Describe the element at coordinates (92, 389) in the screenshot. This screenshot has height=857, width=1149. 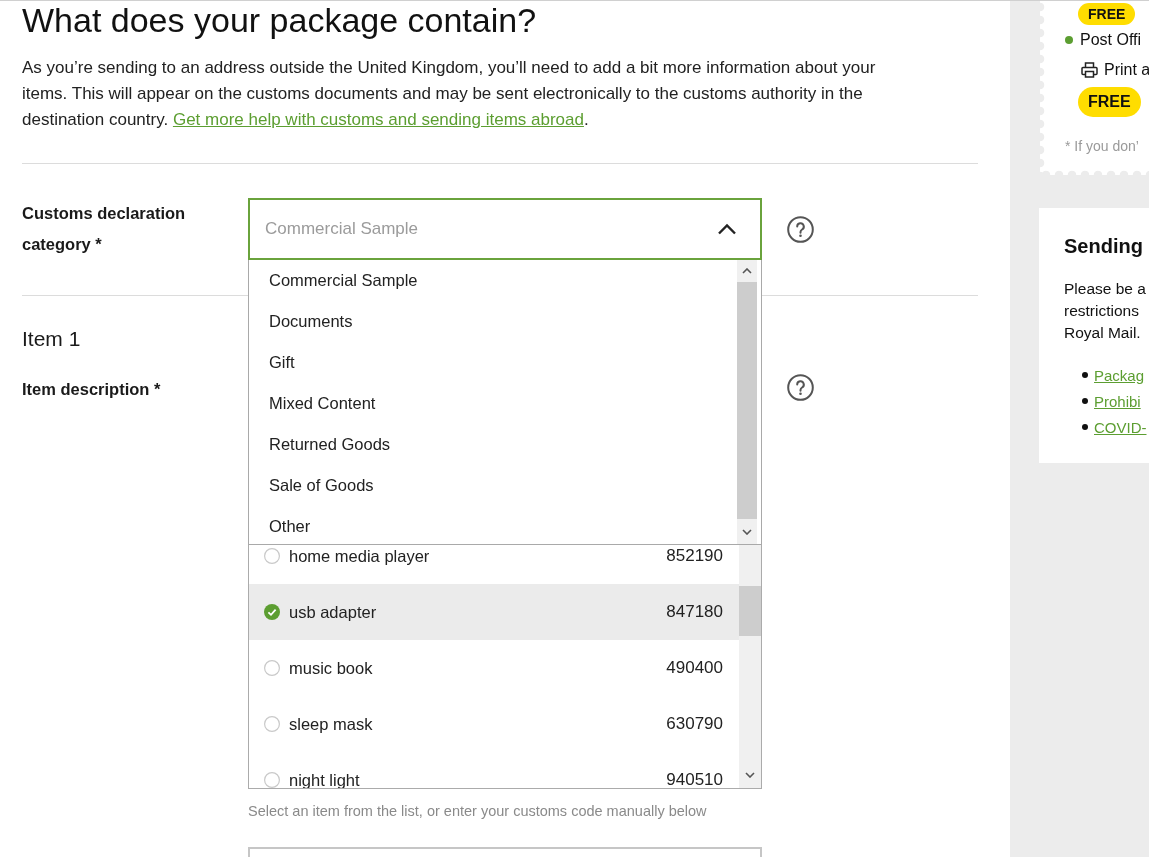
I see `field-label: Item description *` at that location.